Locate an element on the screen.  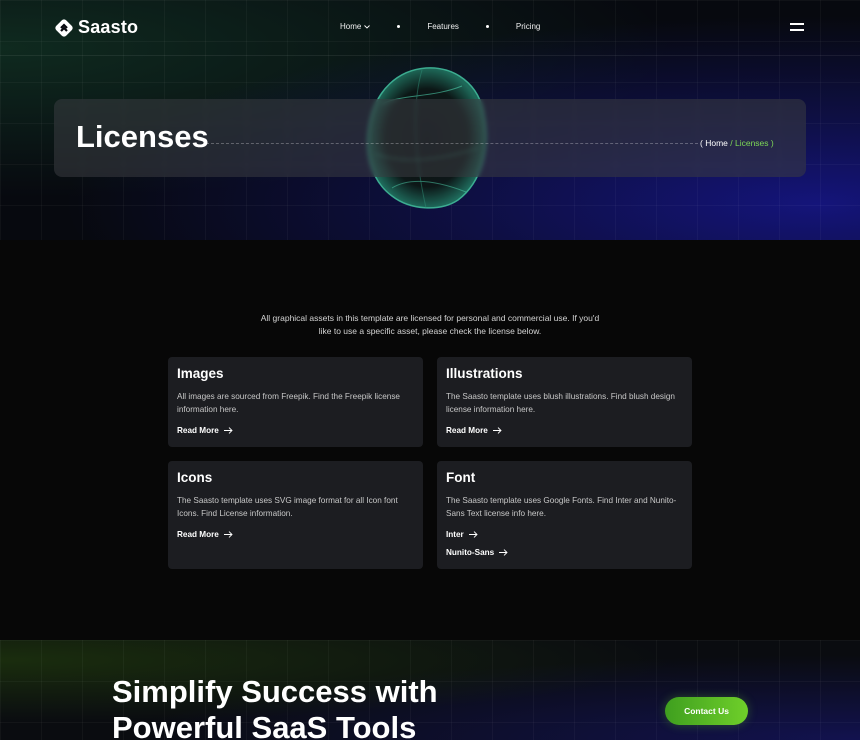
brand-logo: Saasto is located at coordinates (96, 27).